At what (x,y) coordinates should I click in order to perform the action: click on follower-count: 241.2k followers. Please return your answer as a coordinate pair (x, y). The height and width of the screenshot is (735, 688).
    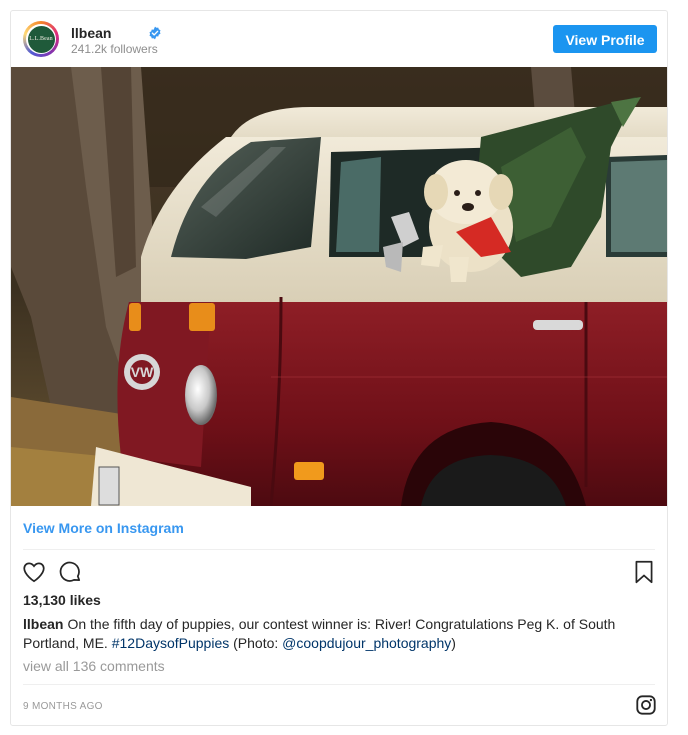
    Looking at the image, I should click on (114, 49).